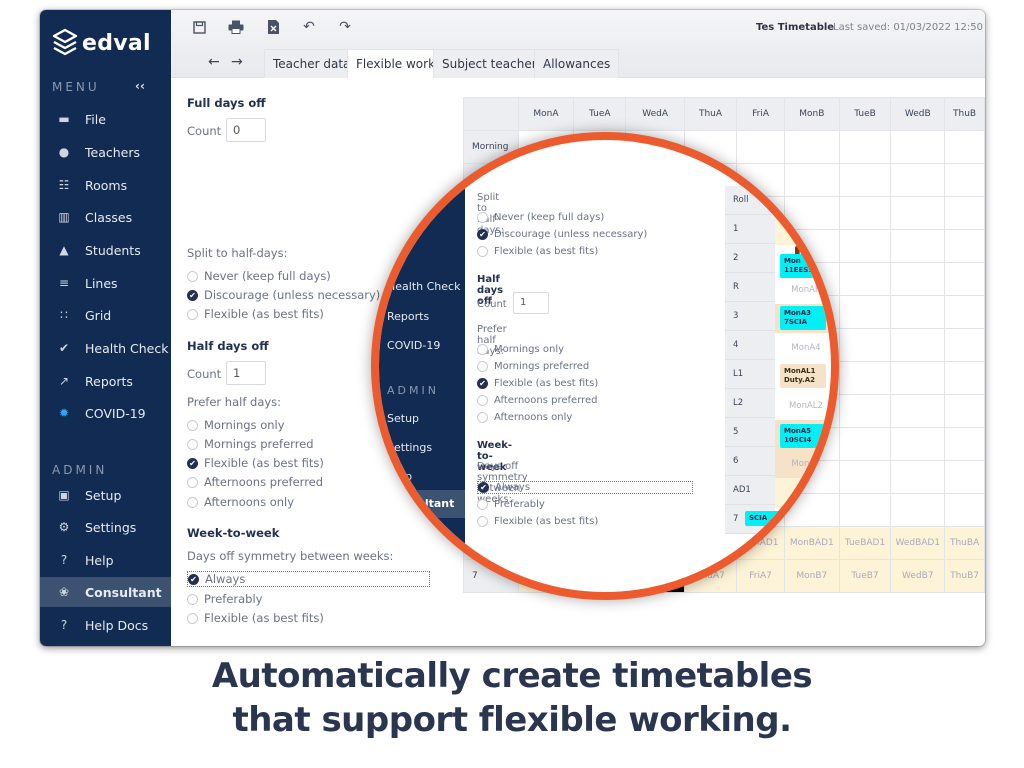  What do you see at coordinates (199, 27) in the screenshot?
I see `save-icon` at bounding box center [199, 27].